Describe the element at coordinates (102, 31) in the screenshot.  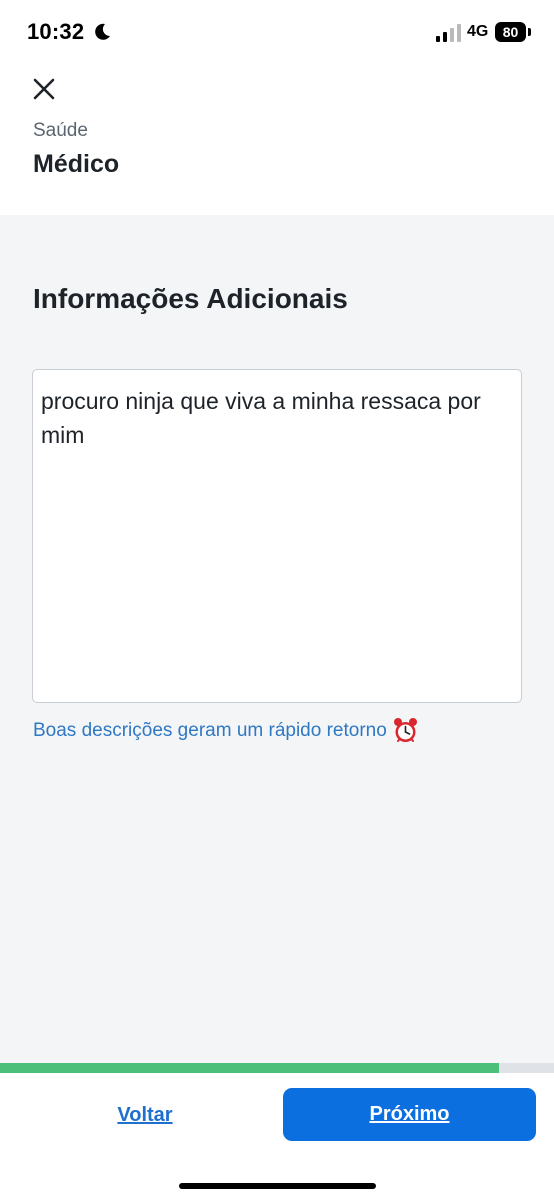
I see `moon-icon` at that location.